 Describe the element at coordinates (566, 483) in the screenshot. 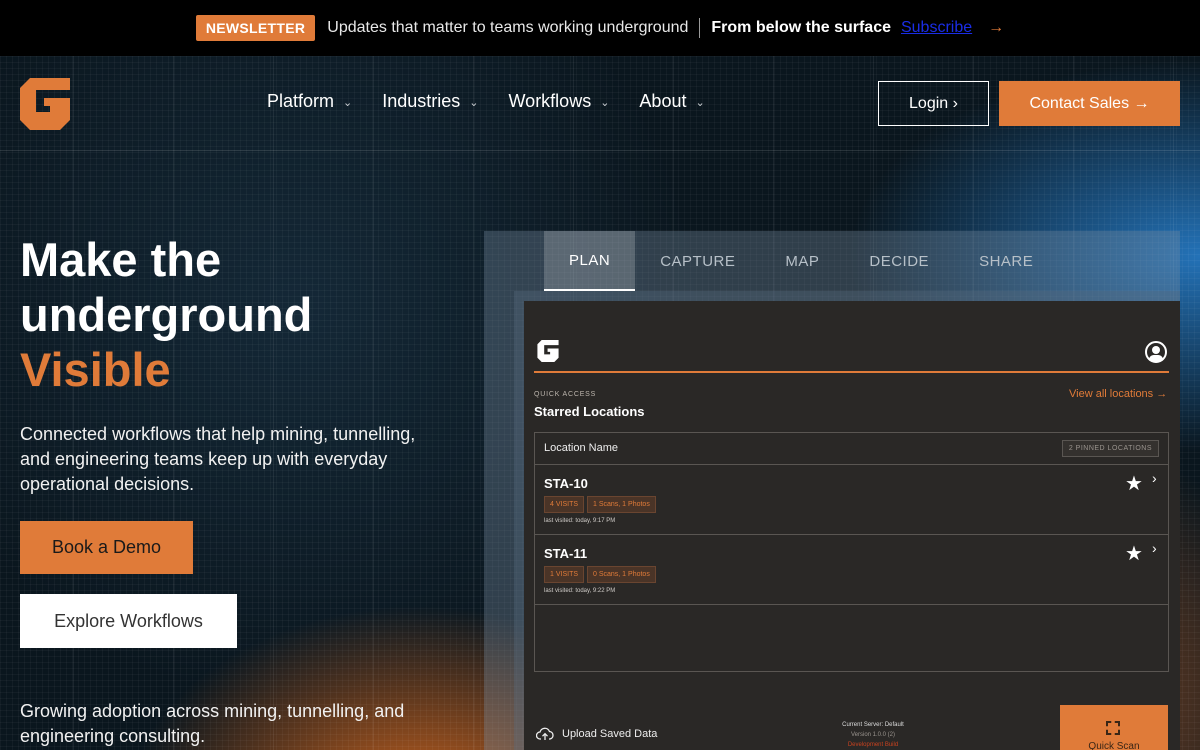

I see `location-name: STA-10` at that location.